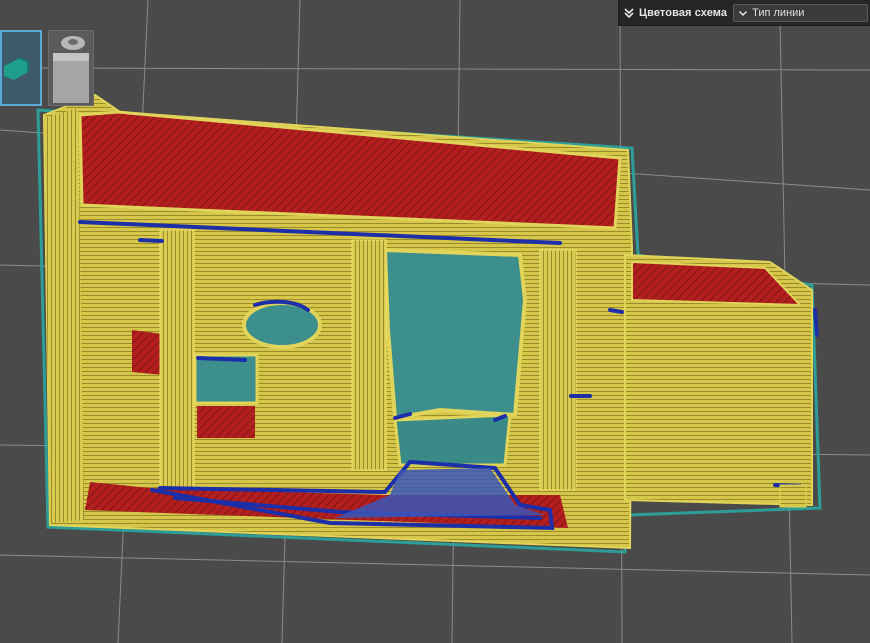 The height and width of the screenshot is (643, 870). I want to click on foot-block, so click(793, 496).